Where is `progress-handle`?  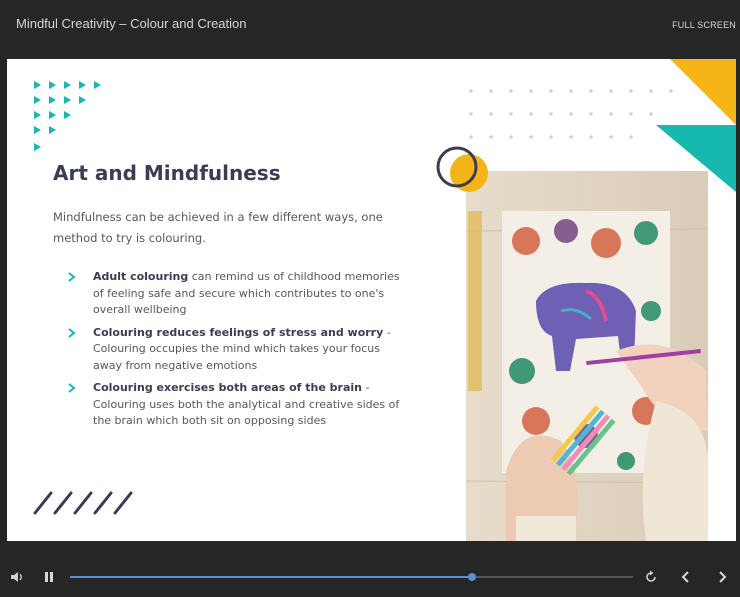
progress-handle is located at coordinates (471, 577).